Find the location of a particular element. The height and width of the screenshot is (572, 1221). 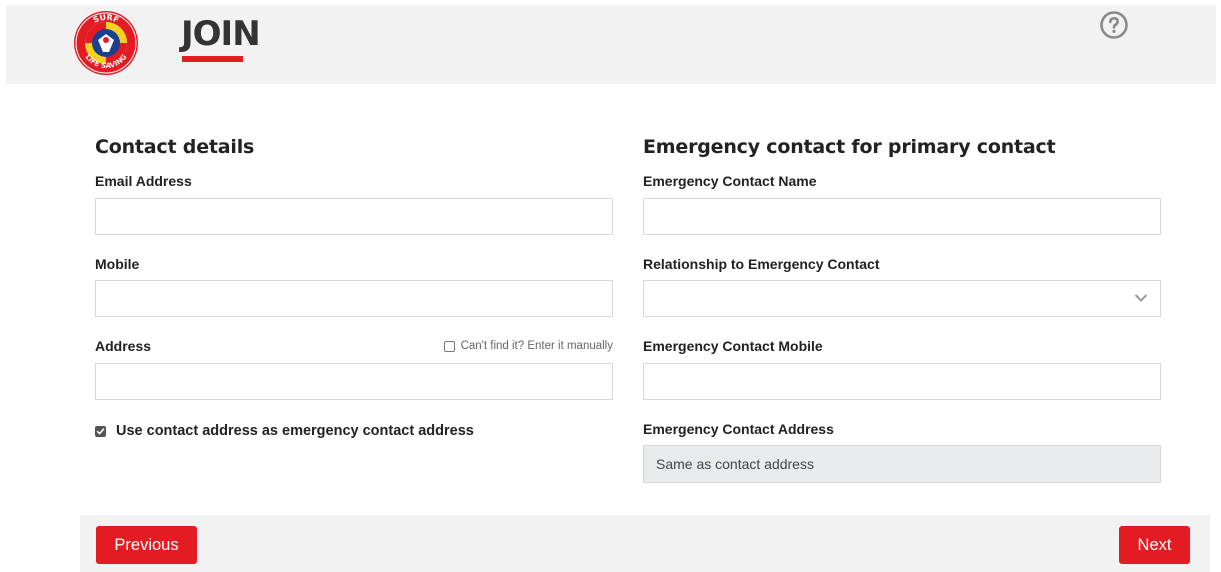

title-underline is located at coordinates (212, 59).